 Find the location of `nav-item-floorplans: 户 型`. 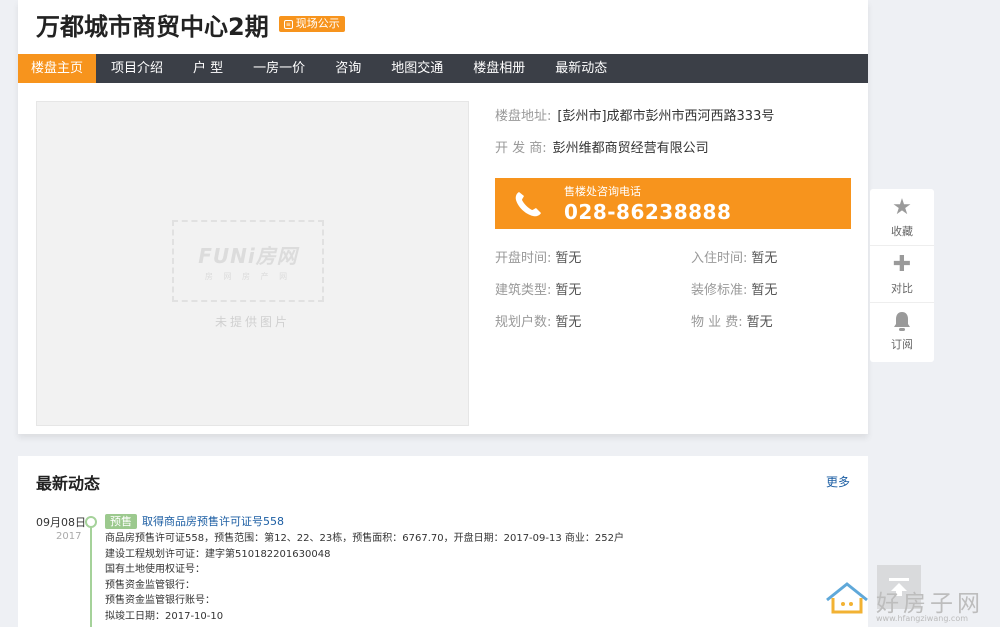

nav-item-floorplans: 户 型 is located at coordinates (208, 68).